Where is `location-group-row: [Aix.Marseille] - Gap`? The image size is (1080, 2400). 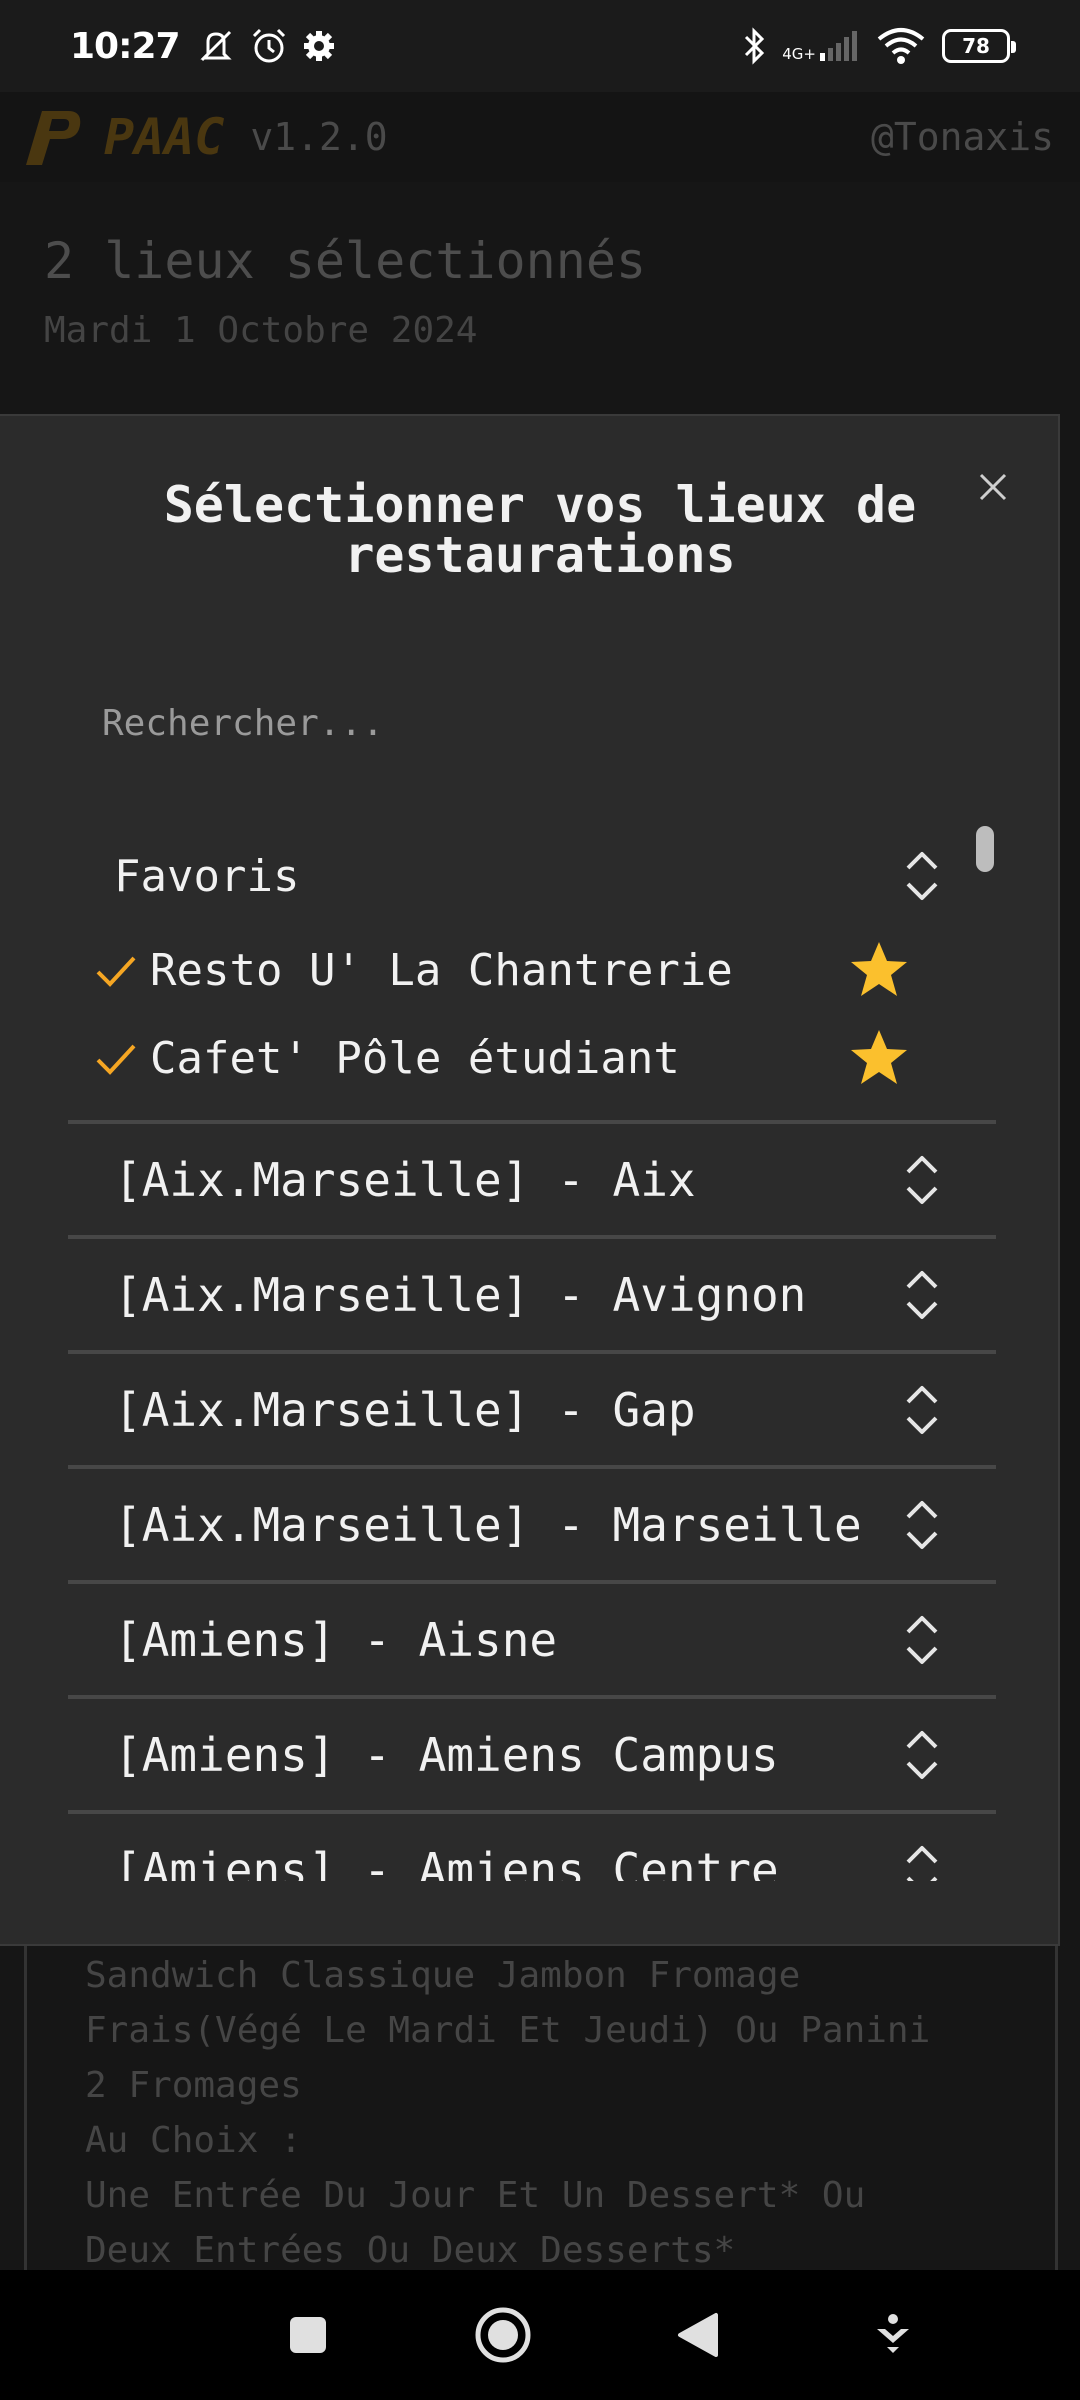 location-group-row: [Aix.Marseille] - Gap is located at coordinates (532, 1407).